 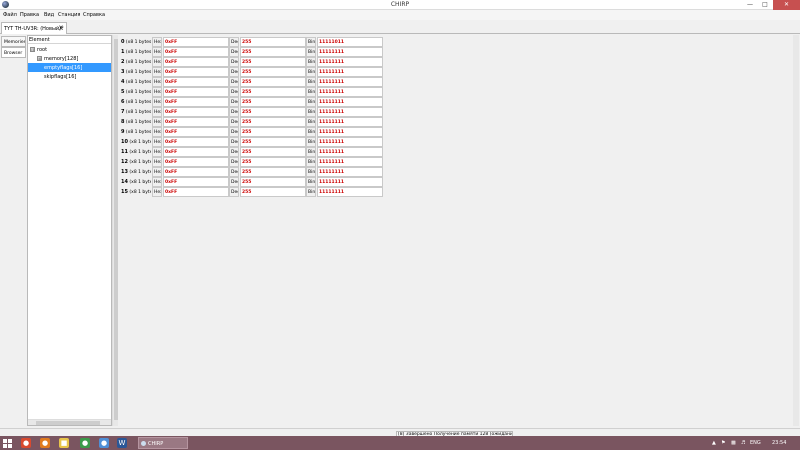 I want to click on folder-icon: ■, so click(x=64, y=443).